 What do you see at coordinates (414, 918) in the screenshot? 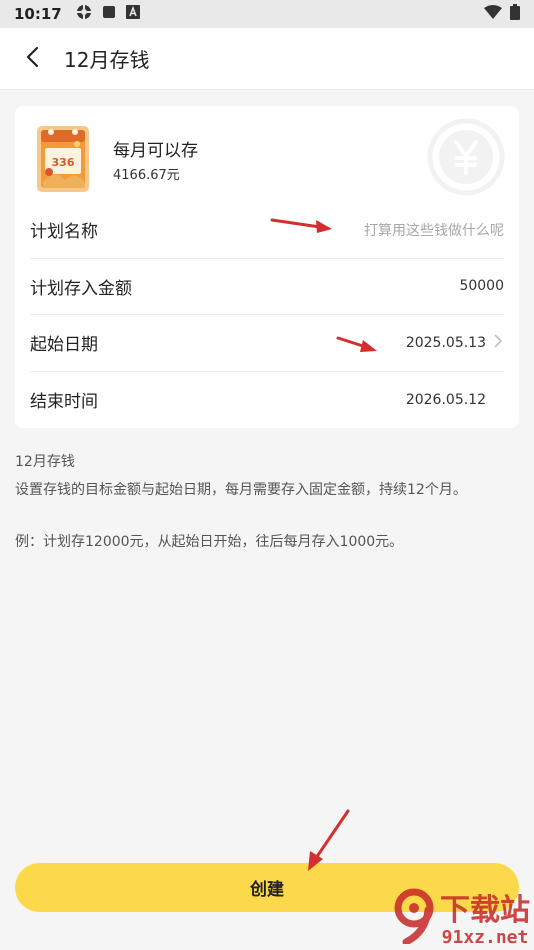
I see `watermark-logo-icon` at bounding box center [414, 918].